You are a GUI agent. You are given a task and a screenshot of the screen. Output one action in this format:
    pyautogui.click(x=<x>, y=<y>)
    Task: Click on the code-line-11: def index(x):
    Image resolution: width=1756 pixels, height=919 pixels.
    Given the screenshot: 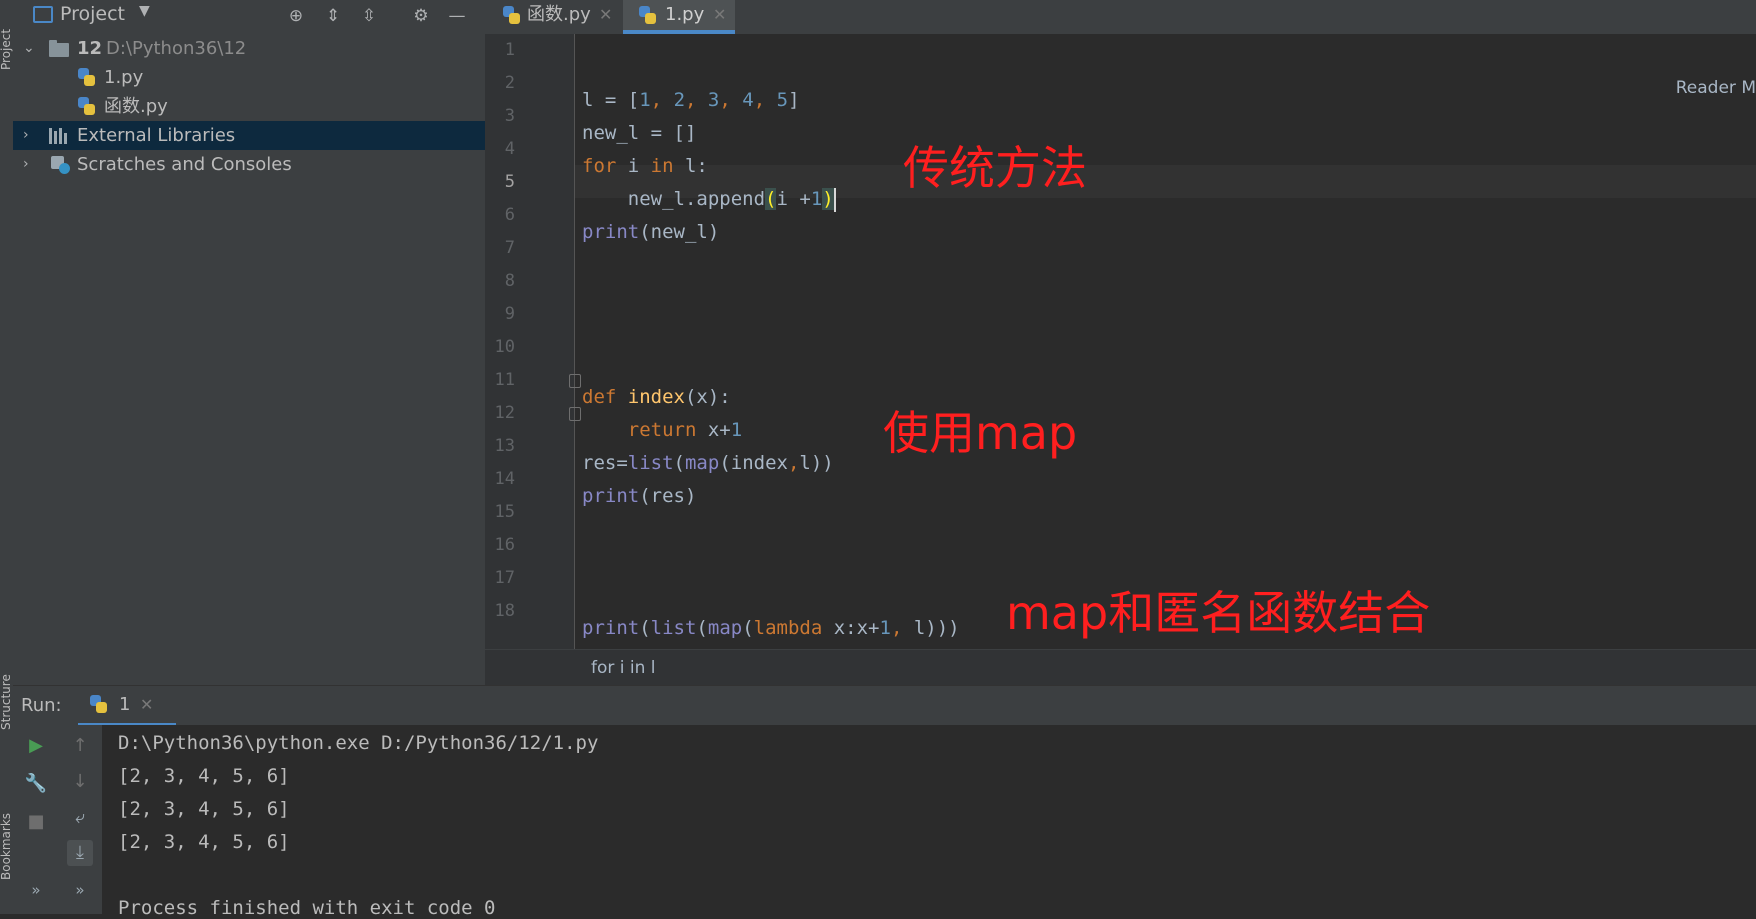 What is the action you would take?
    pyautogui.click(x=656, y=397)
    